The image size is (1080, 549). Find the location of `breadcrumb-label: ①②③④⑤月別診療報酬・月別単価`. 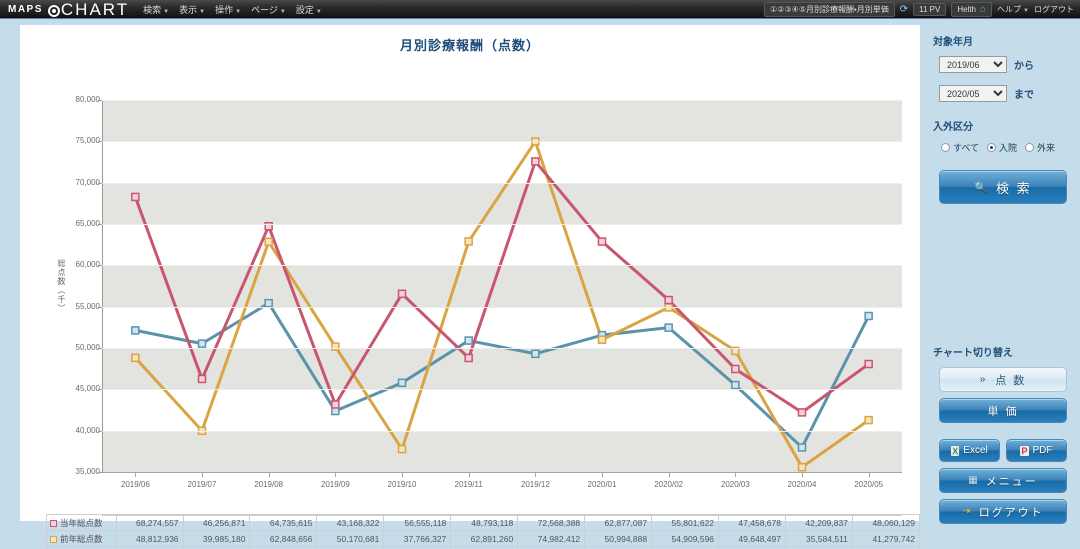

breadcrumb-label: ①②③④⑤月別診療報酬・月別単価 is located at coordinates (829, 9).